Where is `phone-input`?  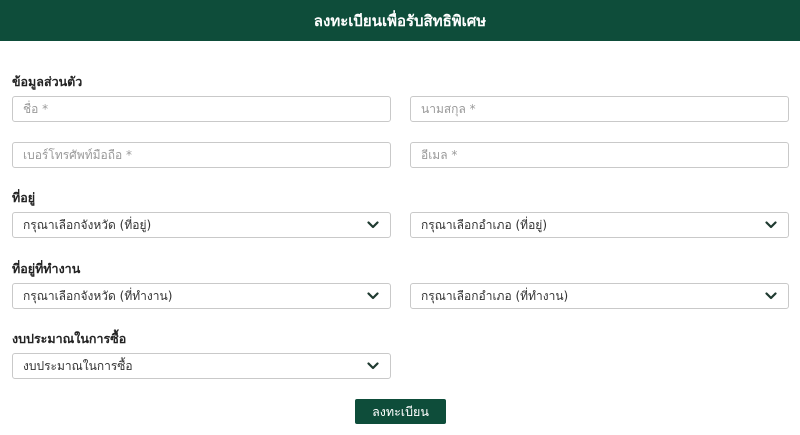
phone-input is located at coordinates (201, 155).